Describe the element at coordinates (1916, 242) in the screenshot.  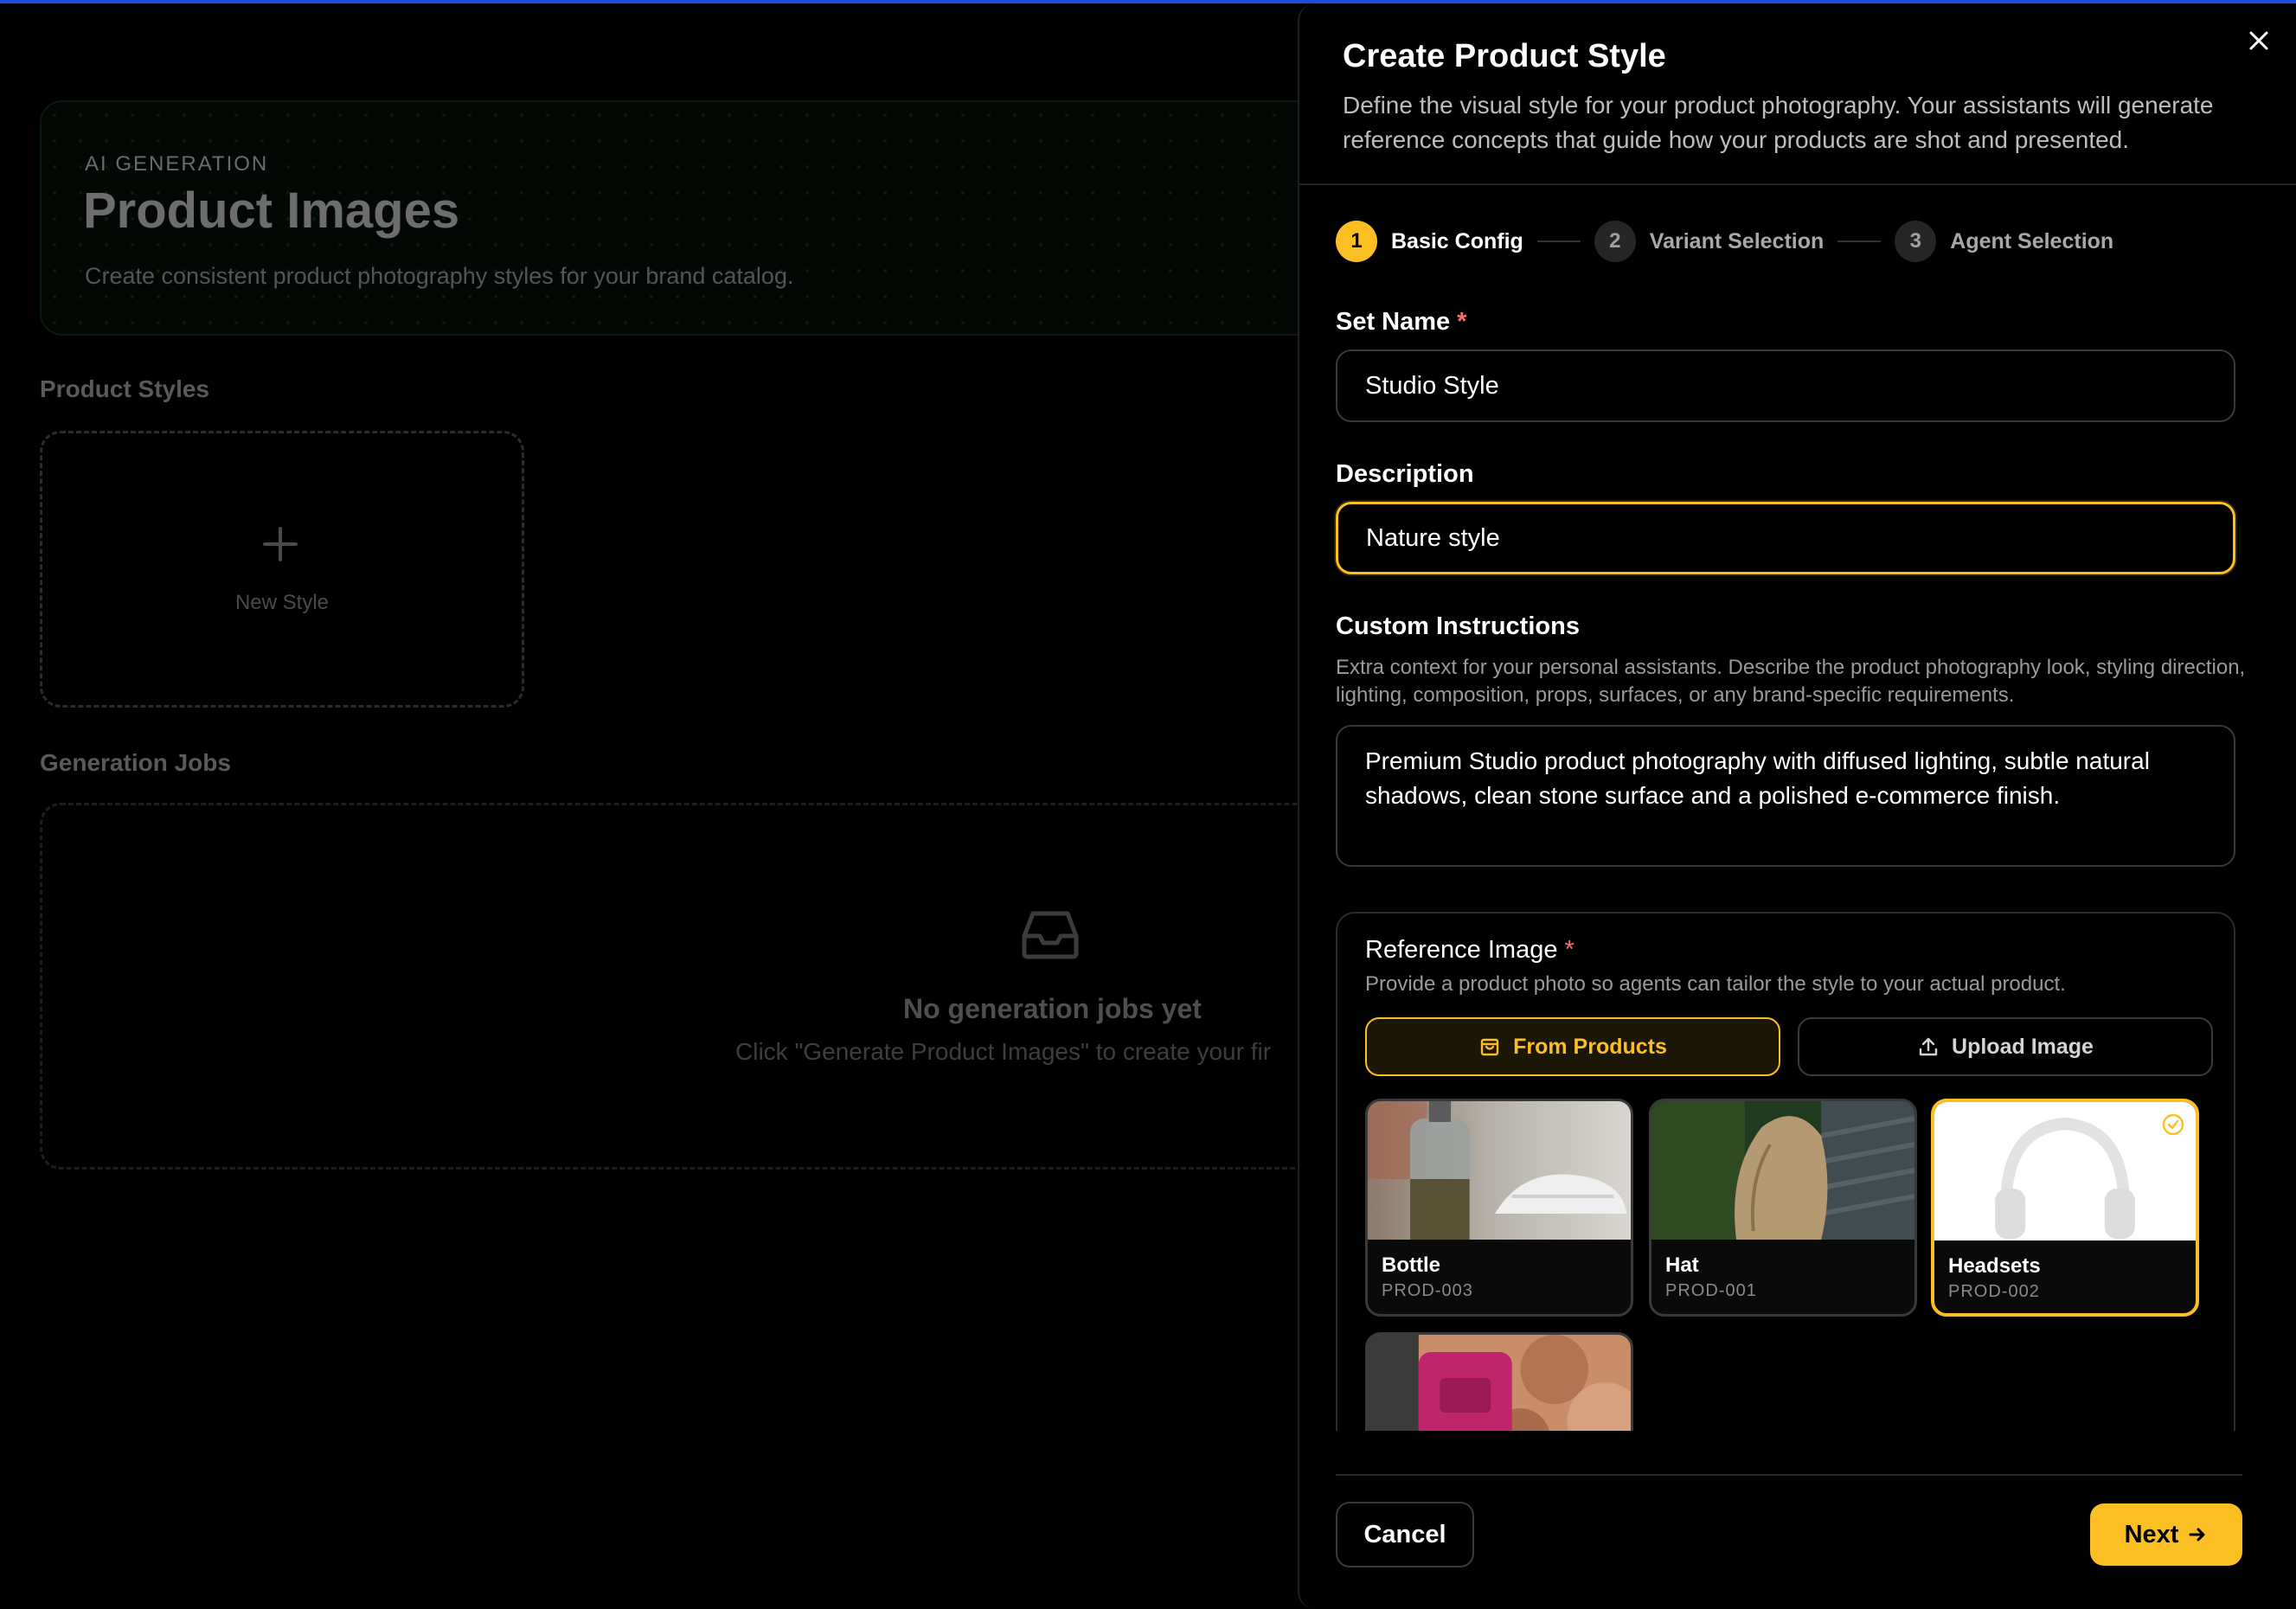
I see `step-number: 3` at that location.